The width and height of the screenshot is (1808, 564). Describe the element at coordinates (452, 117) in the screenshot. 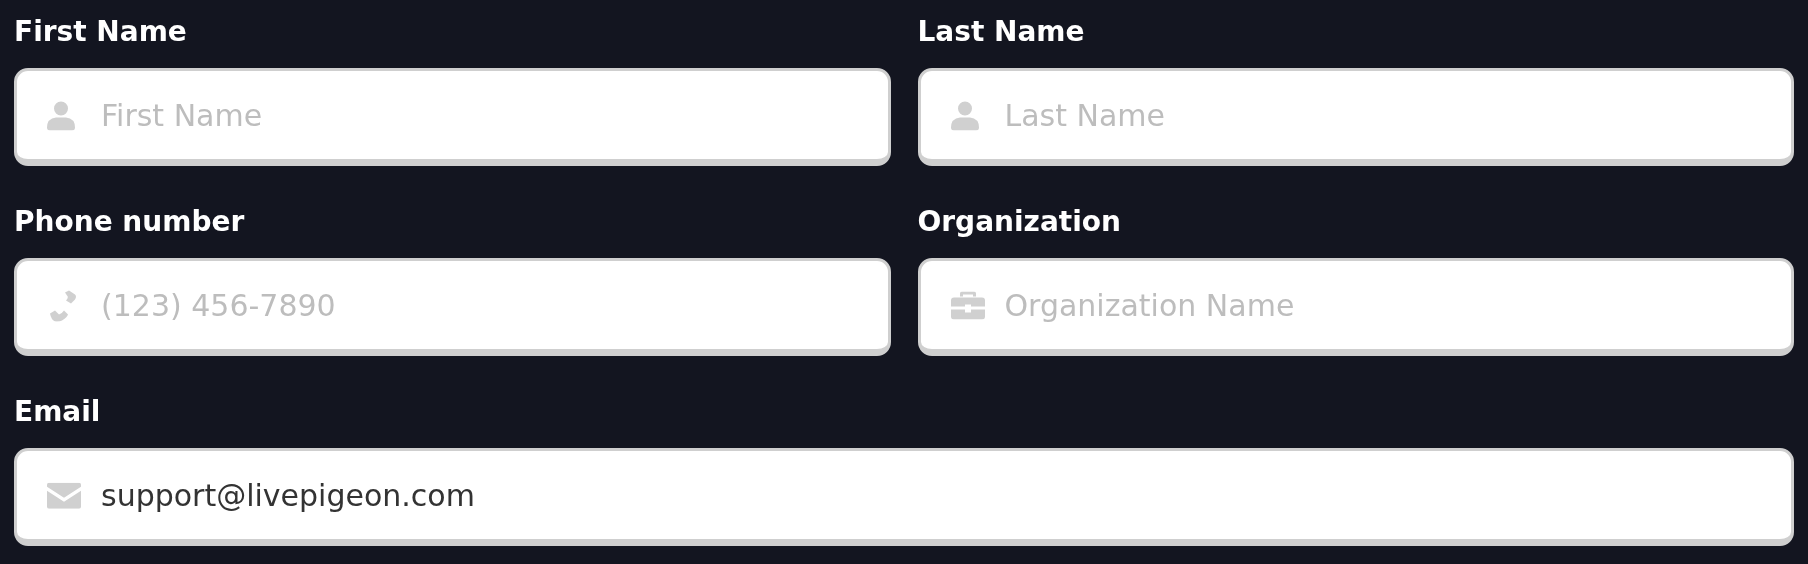

I see `input-field: First Name` at that location.